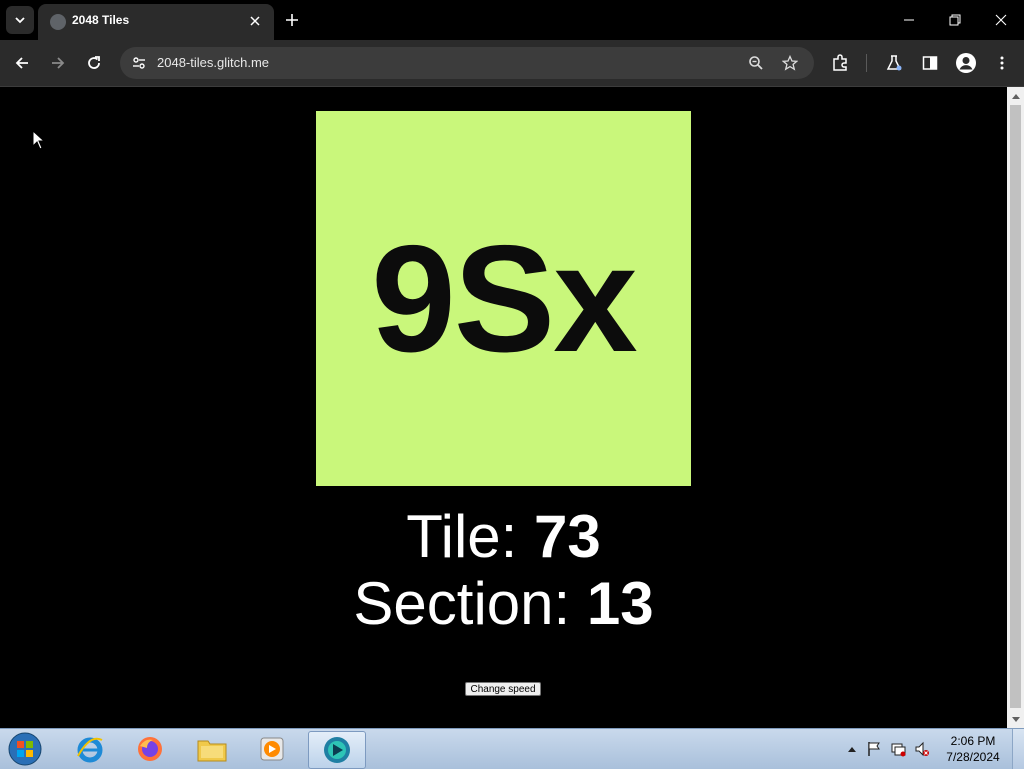 Image resolution: width=1024 pixels, height=769 pixels. I want to click on zoom-out-icon, so click(756, 63).